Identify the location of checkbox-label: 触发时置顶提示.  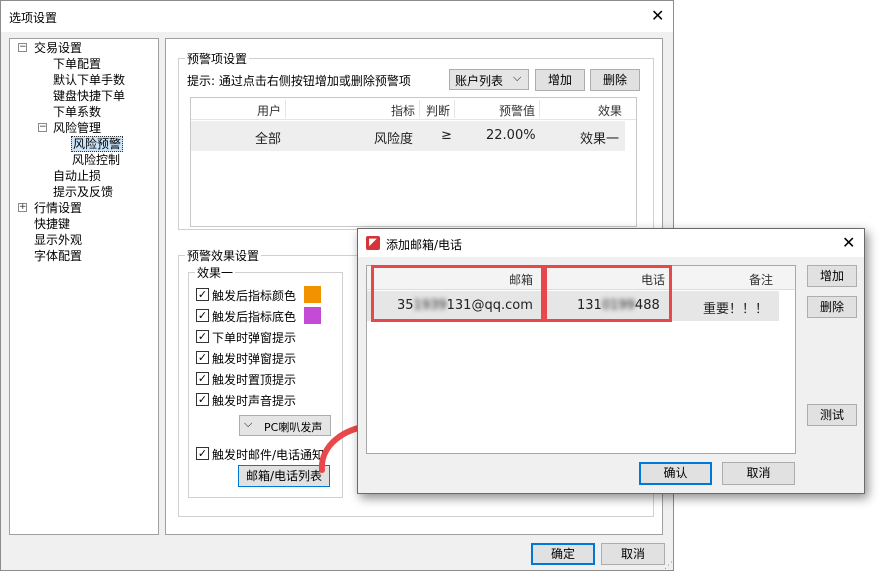
(254, 380).